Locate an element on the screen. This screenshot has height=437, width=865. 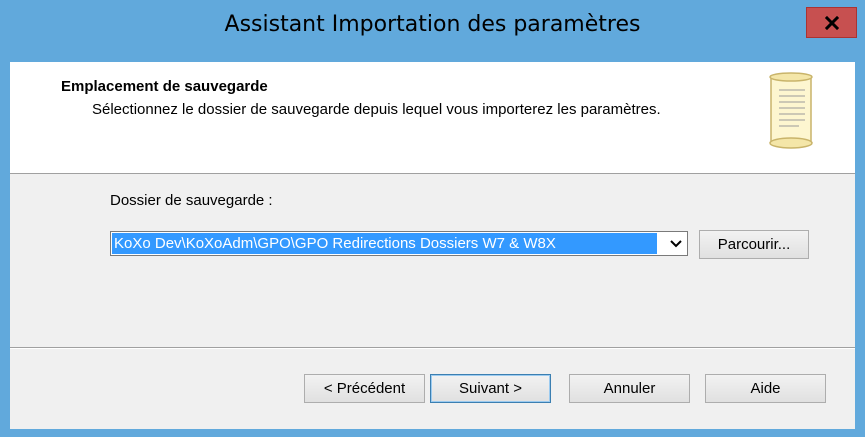
help-button: Aide is located at coordinates (765, 388).